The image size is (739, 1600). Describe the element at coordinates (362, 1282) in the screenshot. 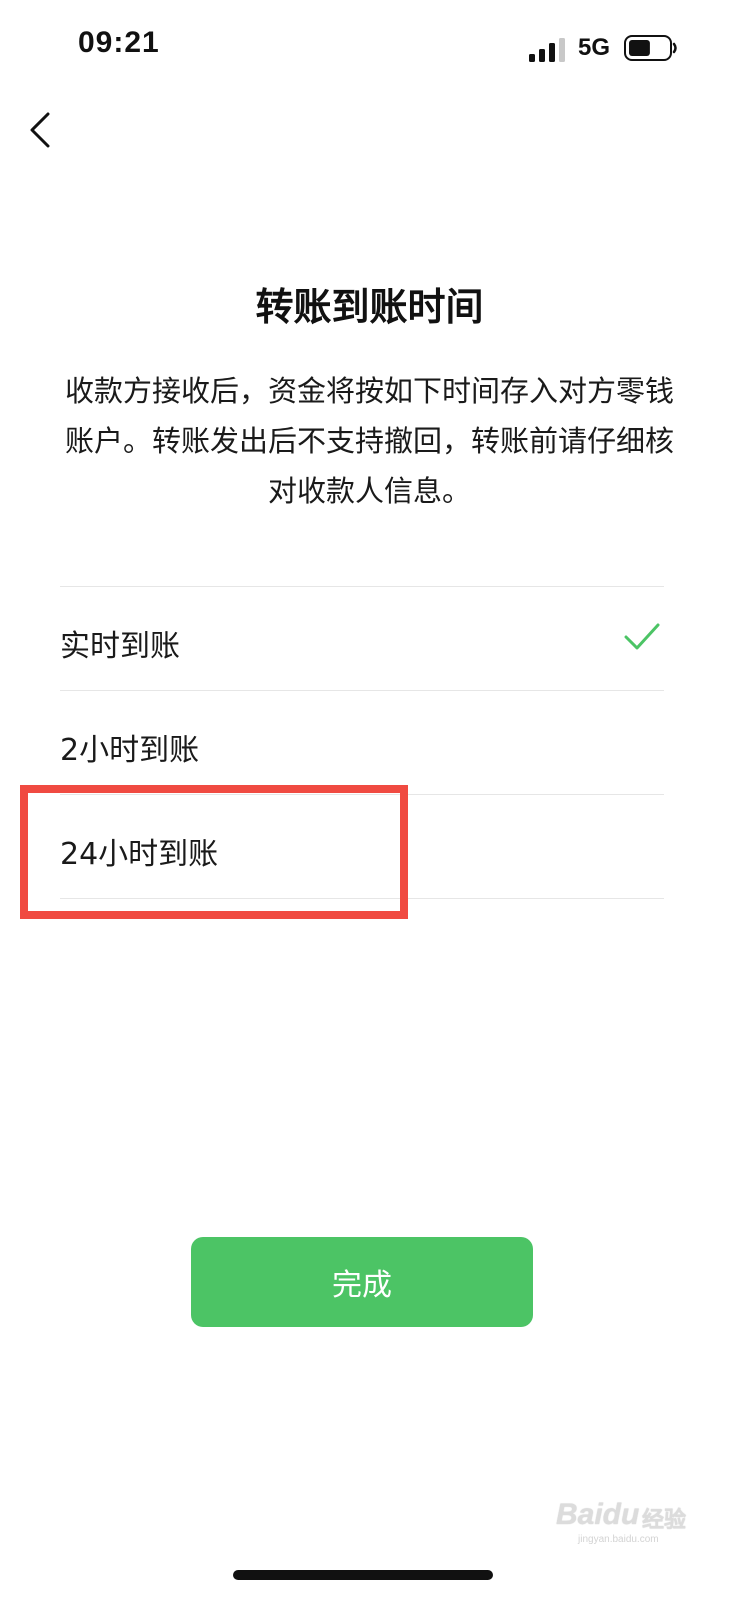

I see `done-button: 完成` at that location.